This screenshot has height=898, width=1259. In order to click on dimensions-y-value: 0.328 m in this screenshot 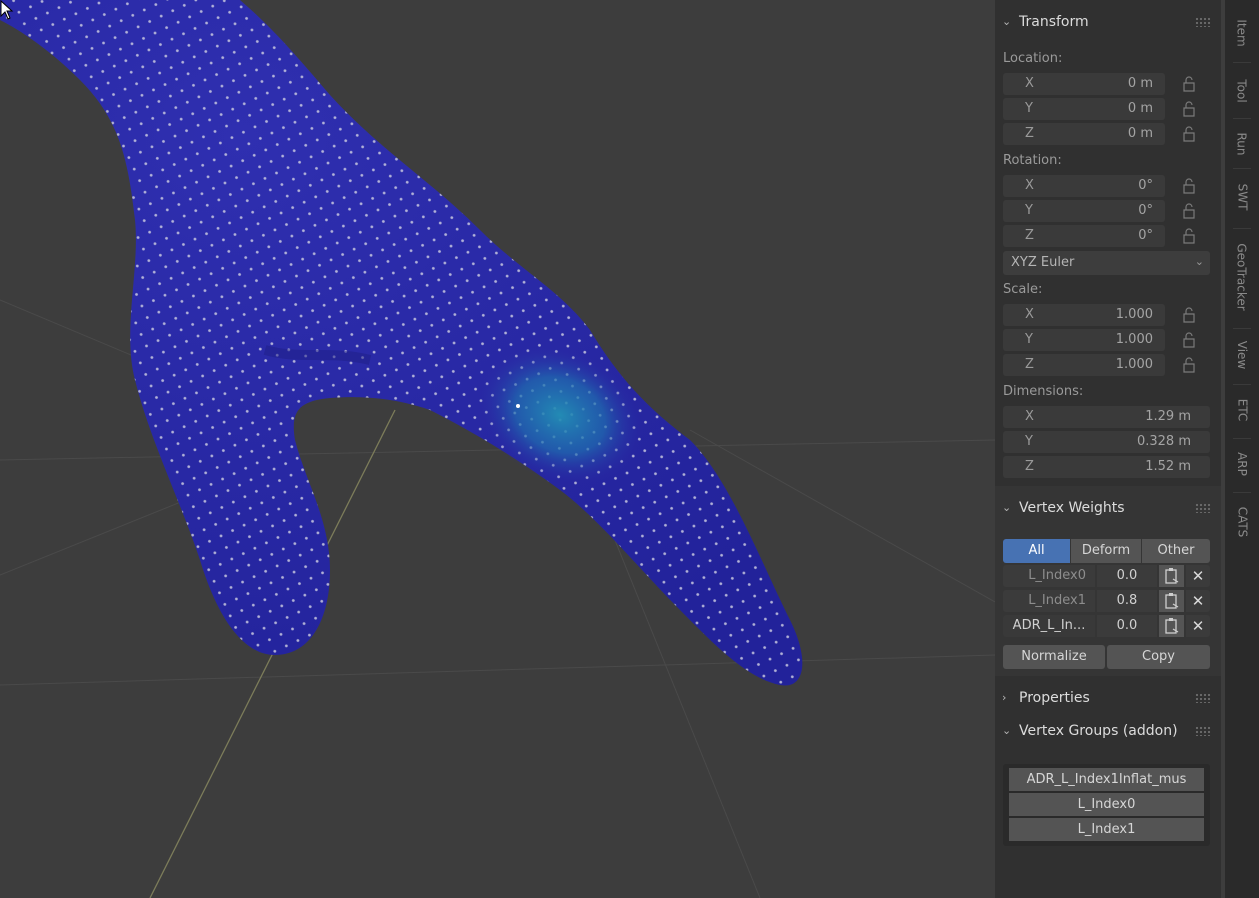, I will do `click(1163, 441)`.